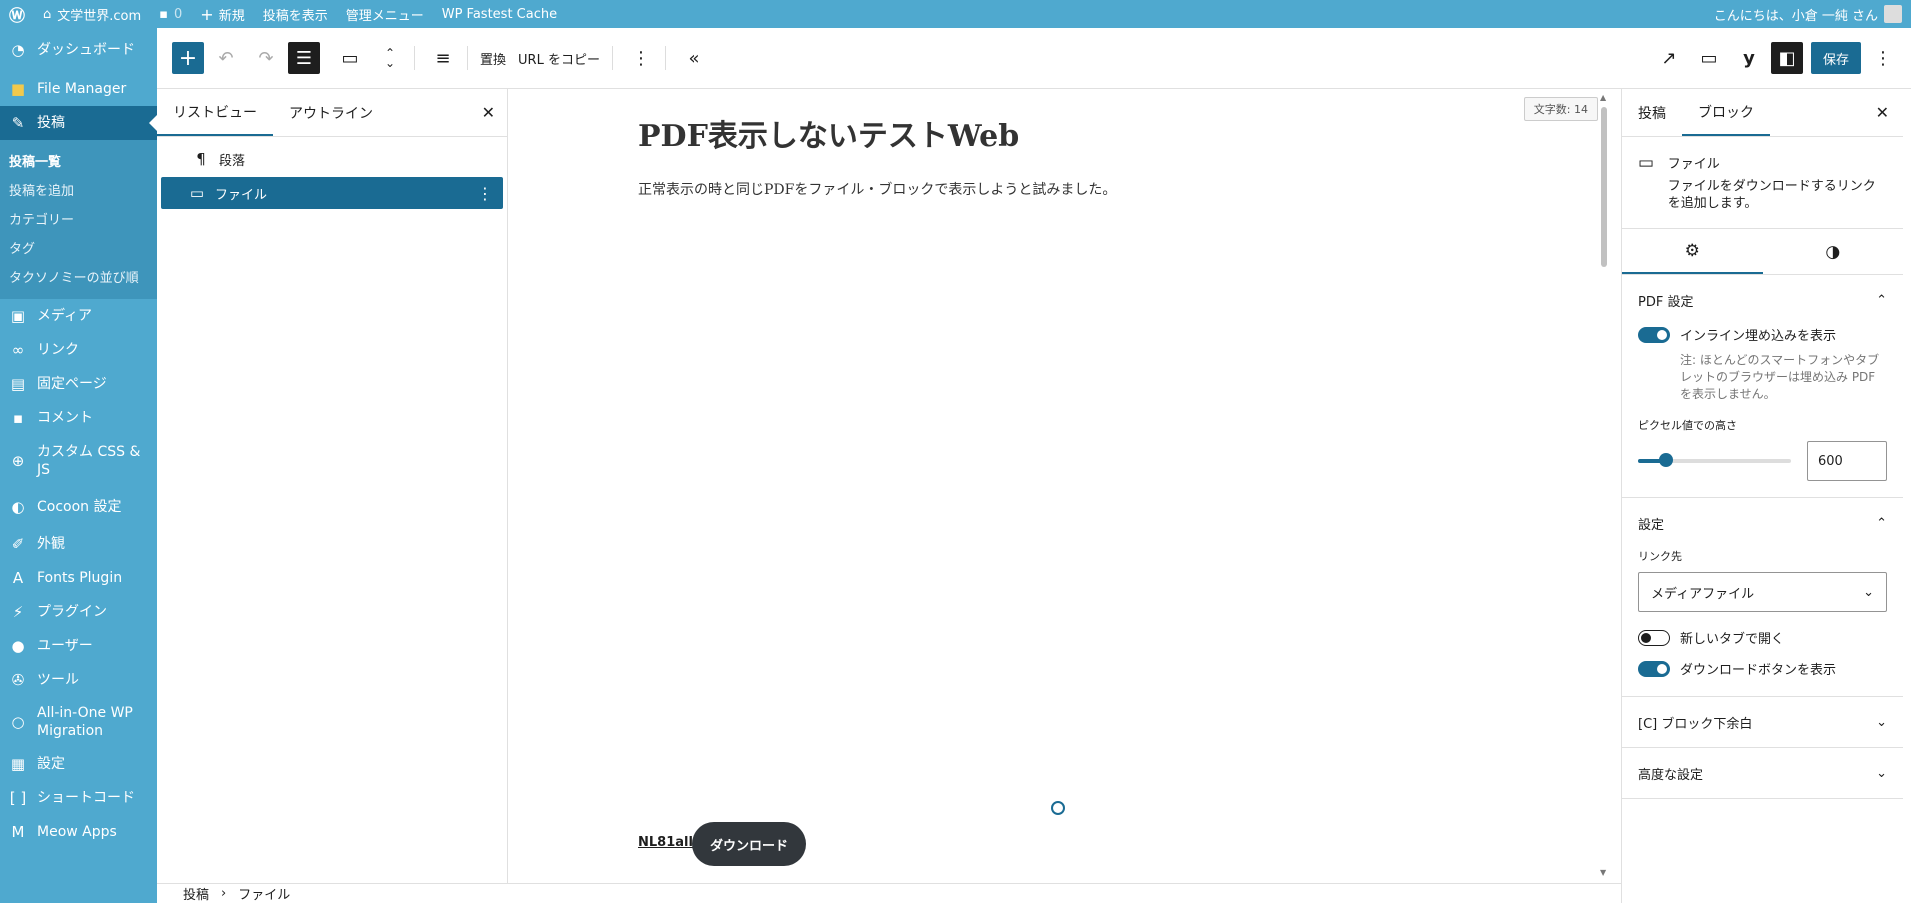  Describe the element at coordinates (1762, 523) in the screenshot. I see `settings-header: 設定 ⌃` at that location.